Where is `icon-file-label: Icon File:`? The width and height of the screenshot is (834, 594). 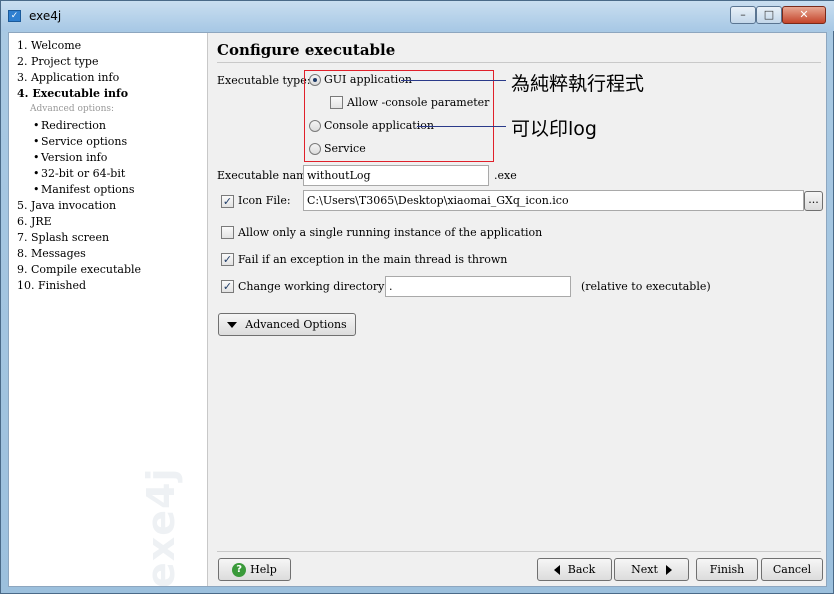 icon-file-label: Icon File: is located at coordinates (264, 200).